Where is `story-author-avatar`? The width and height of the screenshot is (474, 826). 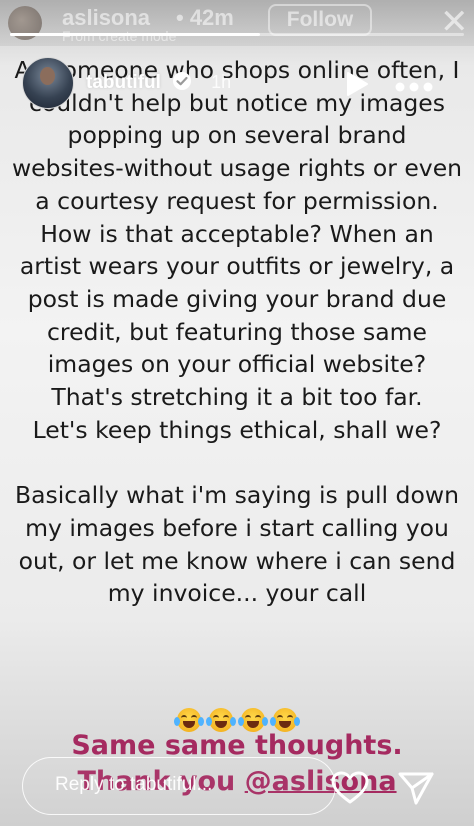 story-author-avatar is located at coordinates (48, 83).